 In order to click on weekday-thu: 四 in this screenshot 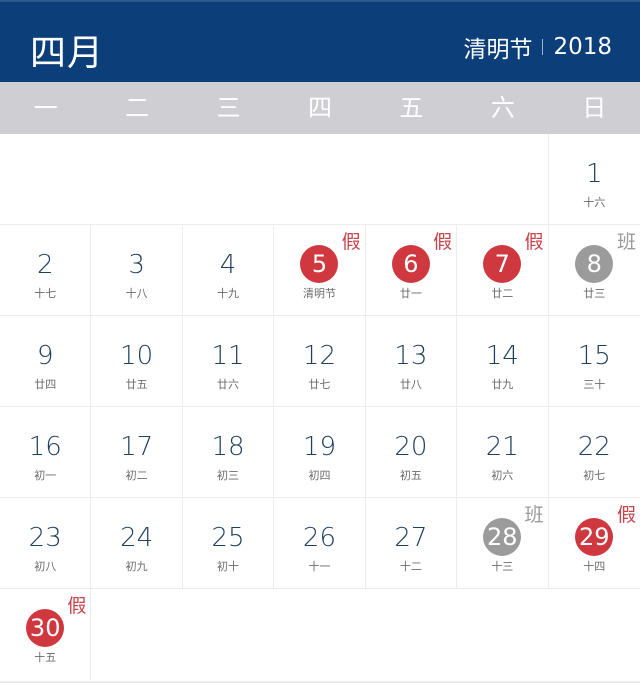, I will do `click(319, 108)`.